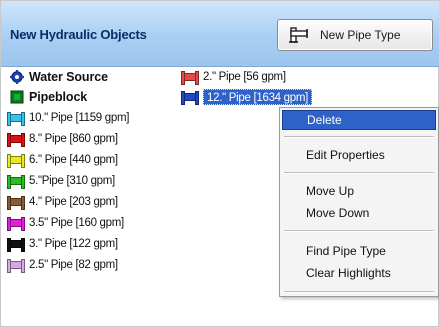 The width and height of the screenshot is (439, 327). I want to click on menu-item-clear-highlights: Clear Highlights, so click(359, 273).